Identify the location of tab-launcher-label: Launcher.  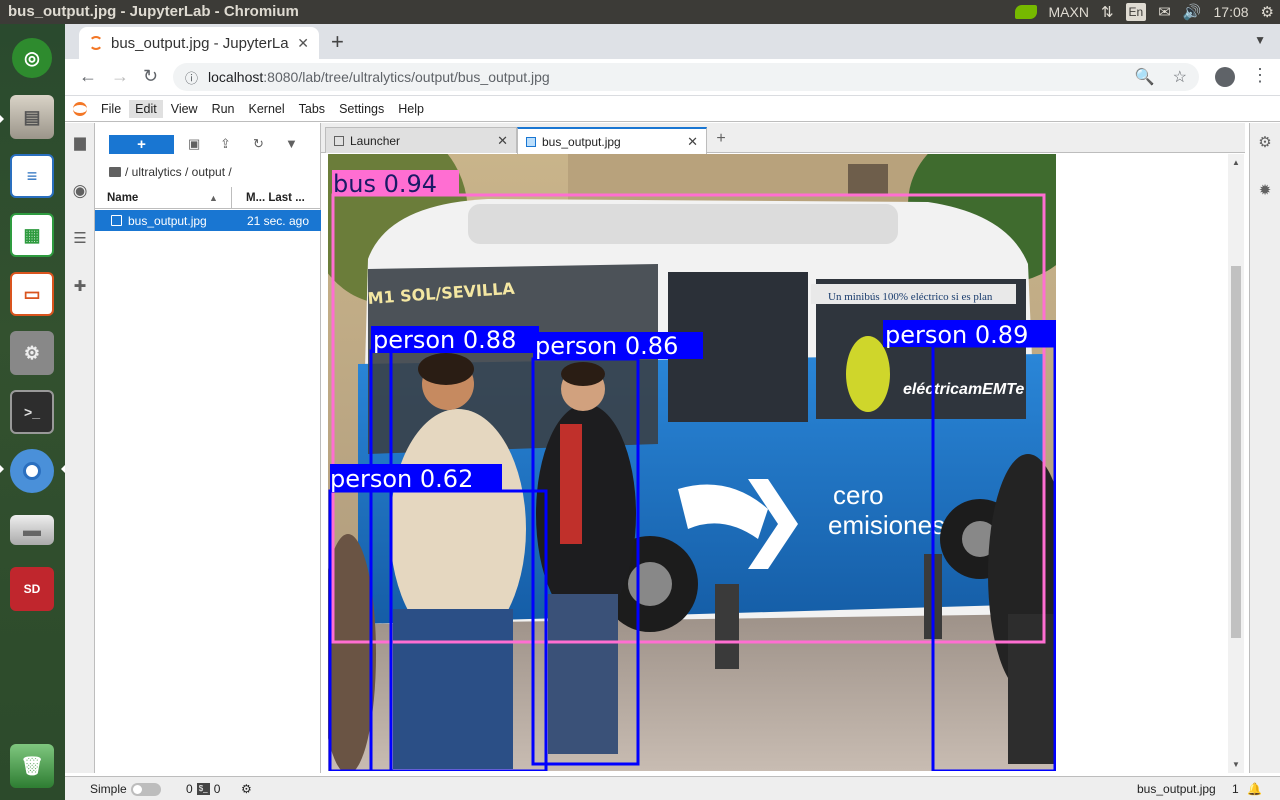
(375, 140).